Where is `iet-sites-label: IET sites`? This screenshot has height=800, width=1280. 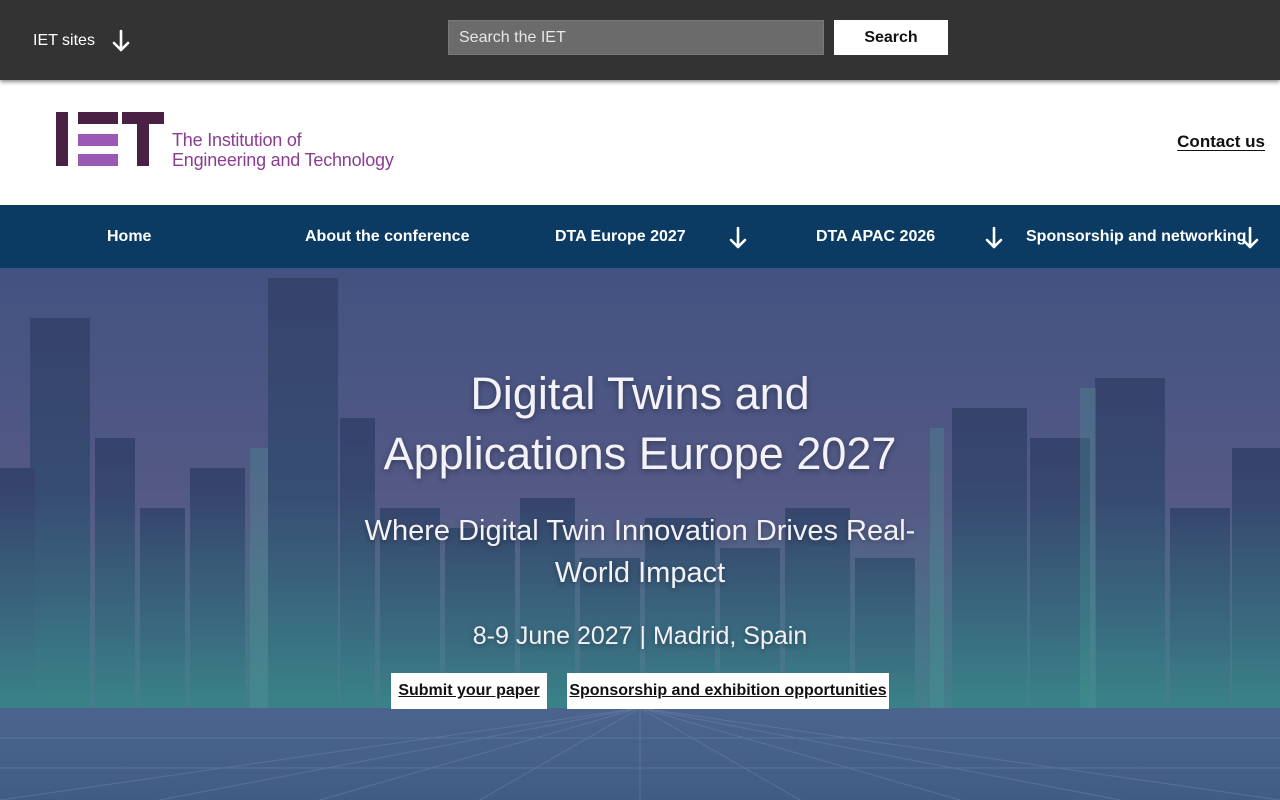
iet-sites-label: IET sites is located at coordinates (64, 40).